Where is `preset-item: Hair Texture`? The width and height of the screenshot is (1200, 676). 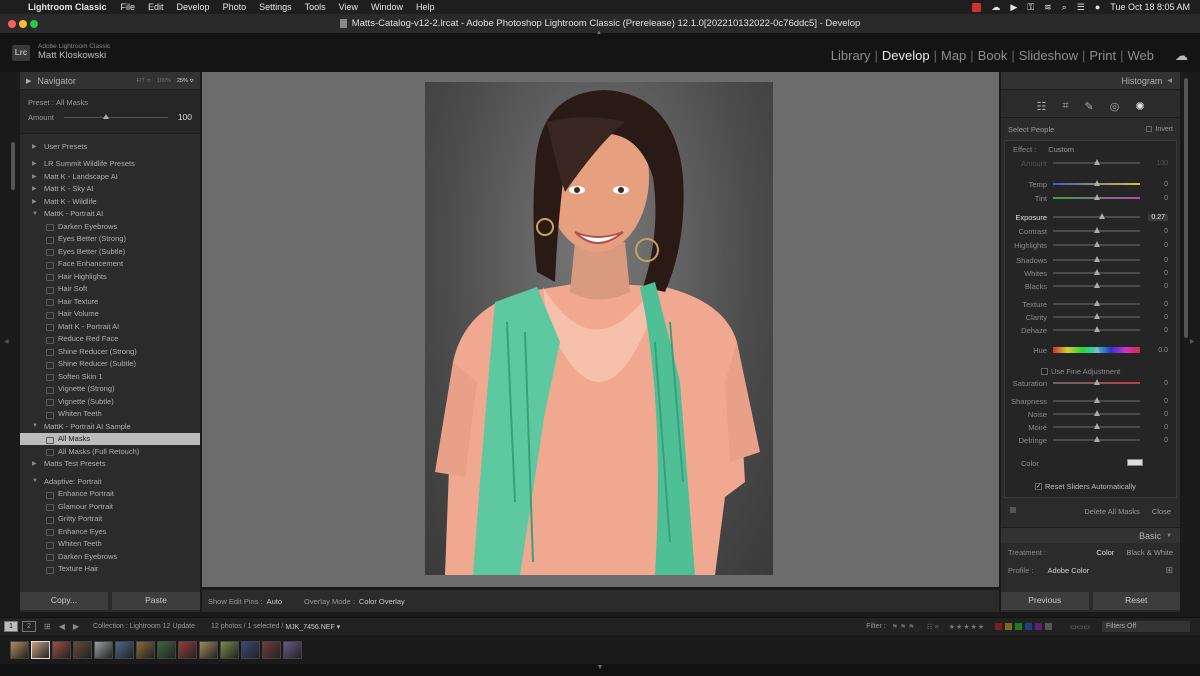 preset-item: Hair Texture is located at coordinates (110, 301).